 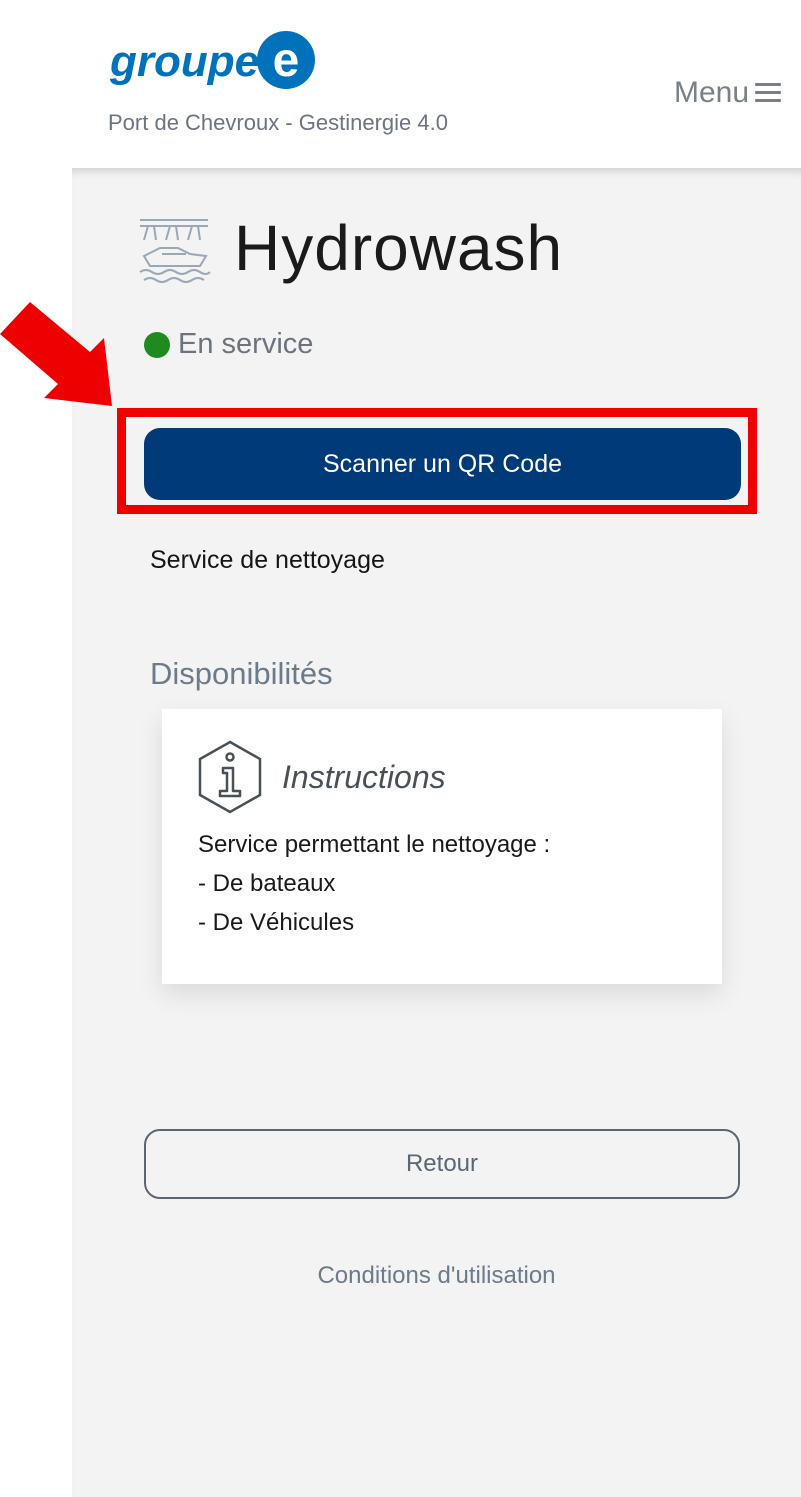 I want to click on hamburger-icon, so click(x=768, y=93).